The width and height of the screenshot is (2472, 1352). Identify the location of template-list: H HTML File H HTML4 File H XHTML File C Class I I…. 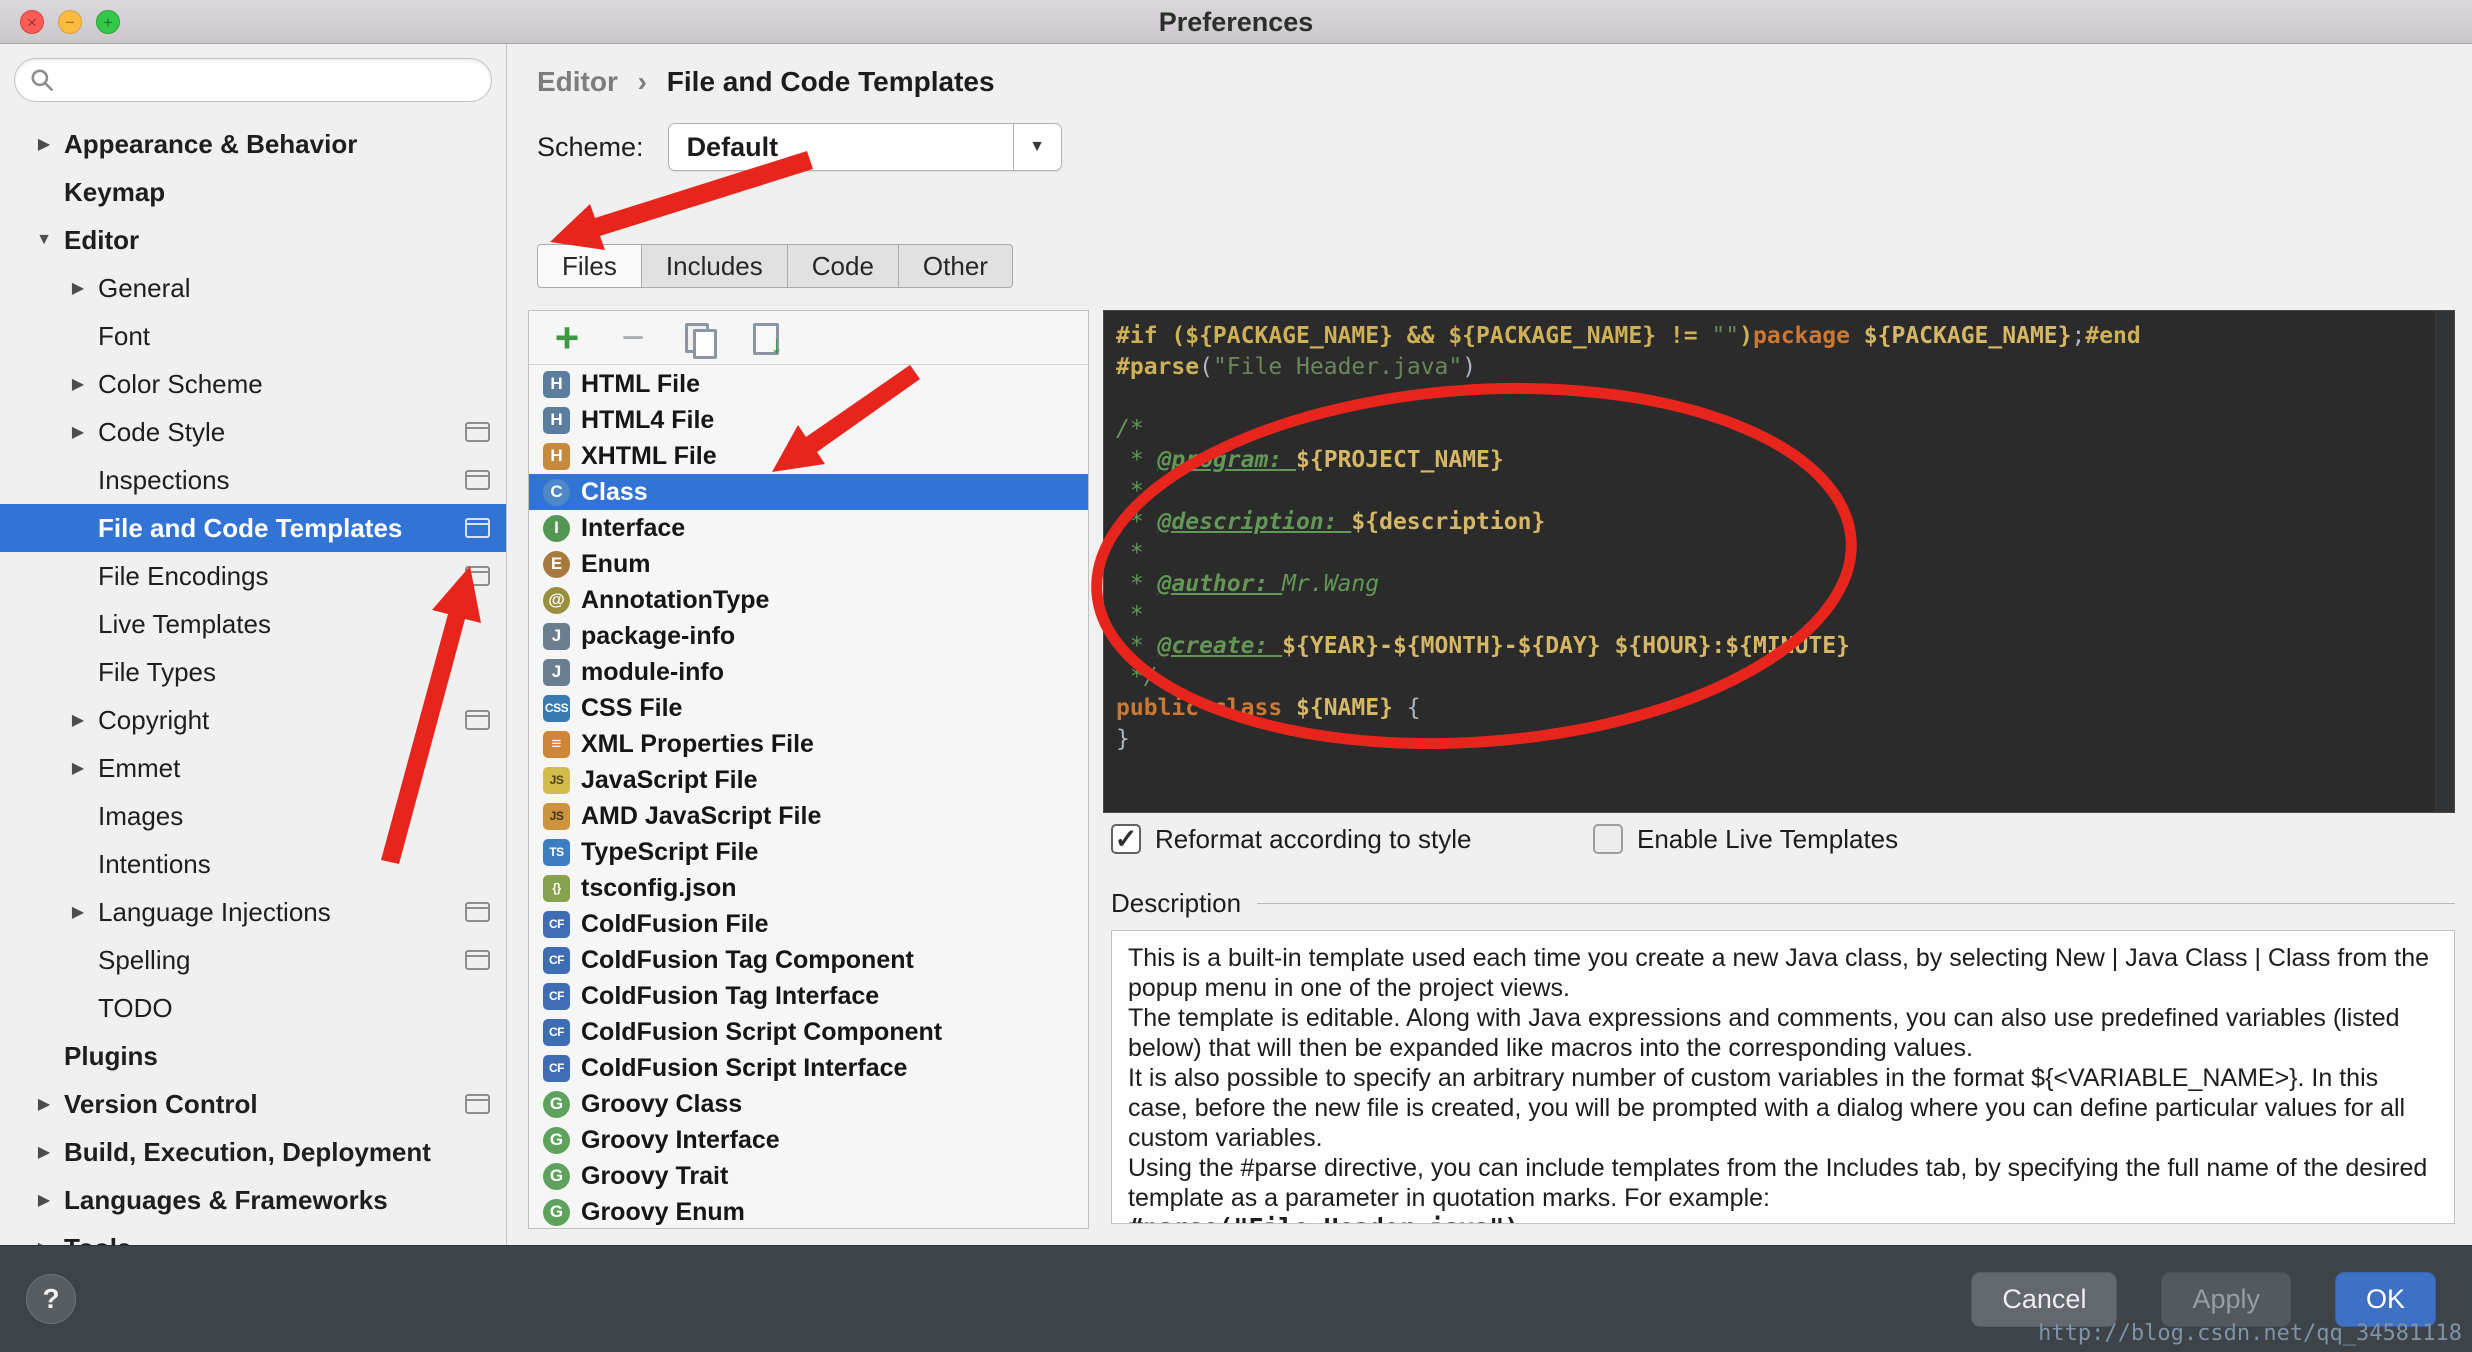
(808, 797).